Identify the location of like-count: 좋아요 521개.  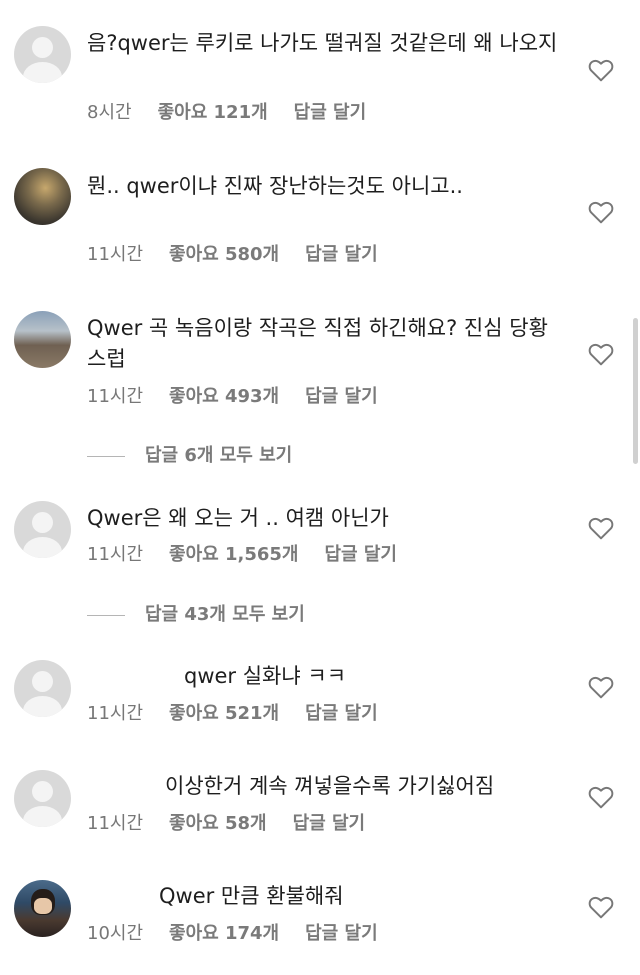
(224, 714).